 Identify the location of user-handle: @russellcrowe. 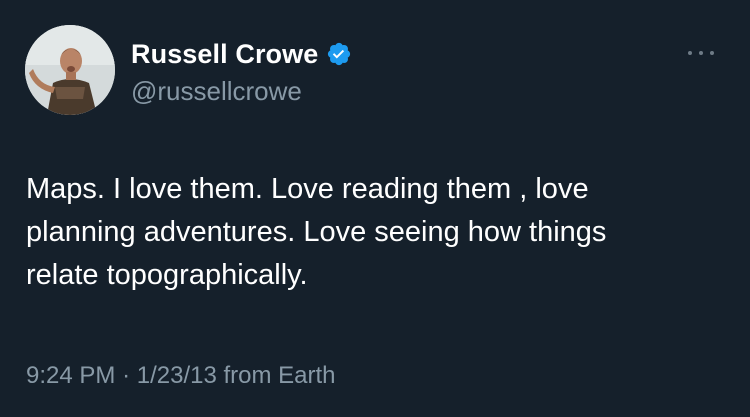
(216, 91).